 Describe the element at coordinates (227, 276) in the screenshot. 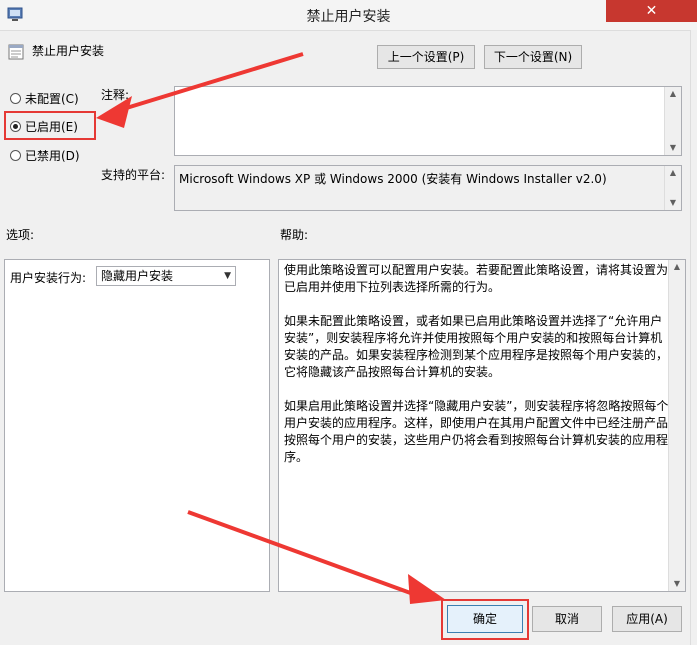

I see `chevron-down-icon: ▼` at that location.